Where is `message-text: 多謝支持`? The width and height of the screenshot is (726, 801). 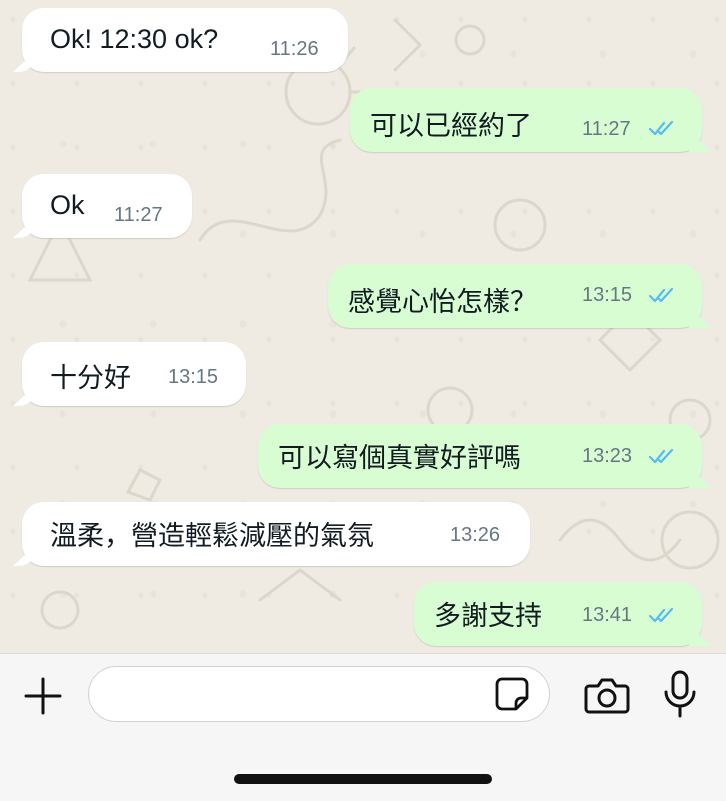 message-text: 多謝支持 is located at coordinates (488, 616).